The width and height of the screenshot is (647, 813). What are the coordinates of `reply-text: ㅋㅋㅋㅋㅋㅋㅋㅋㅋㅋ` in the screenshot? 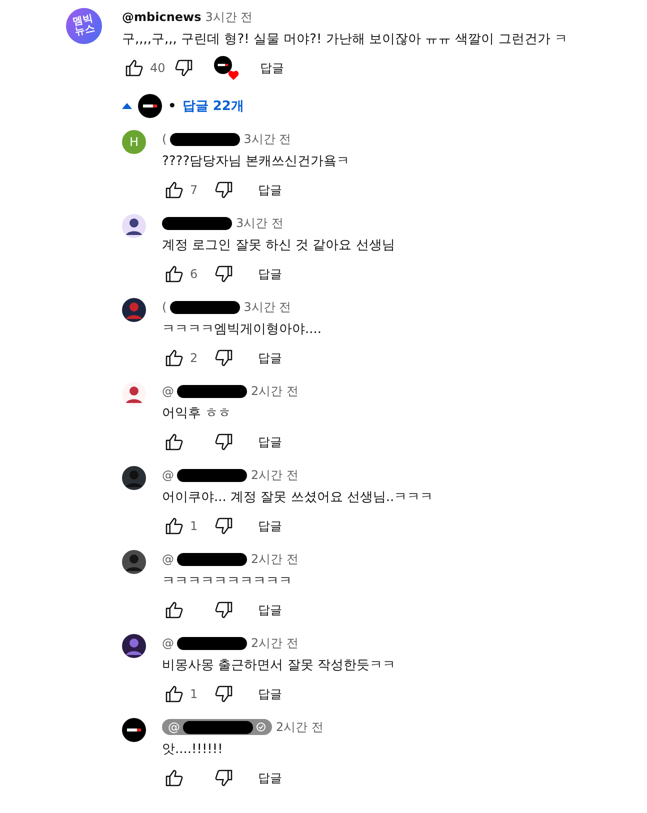 It's located at (227, 581).